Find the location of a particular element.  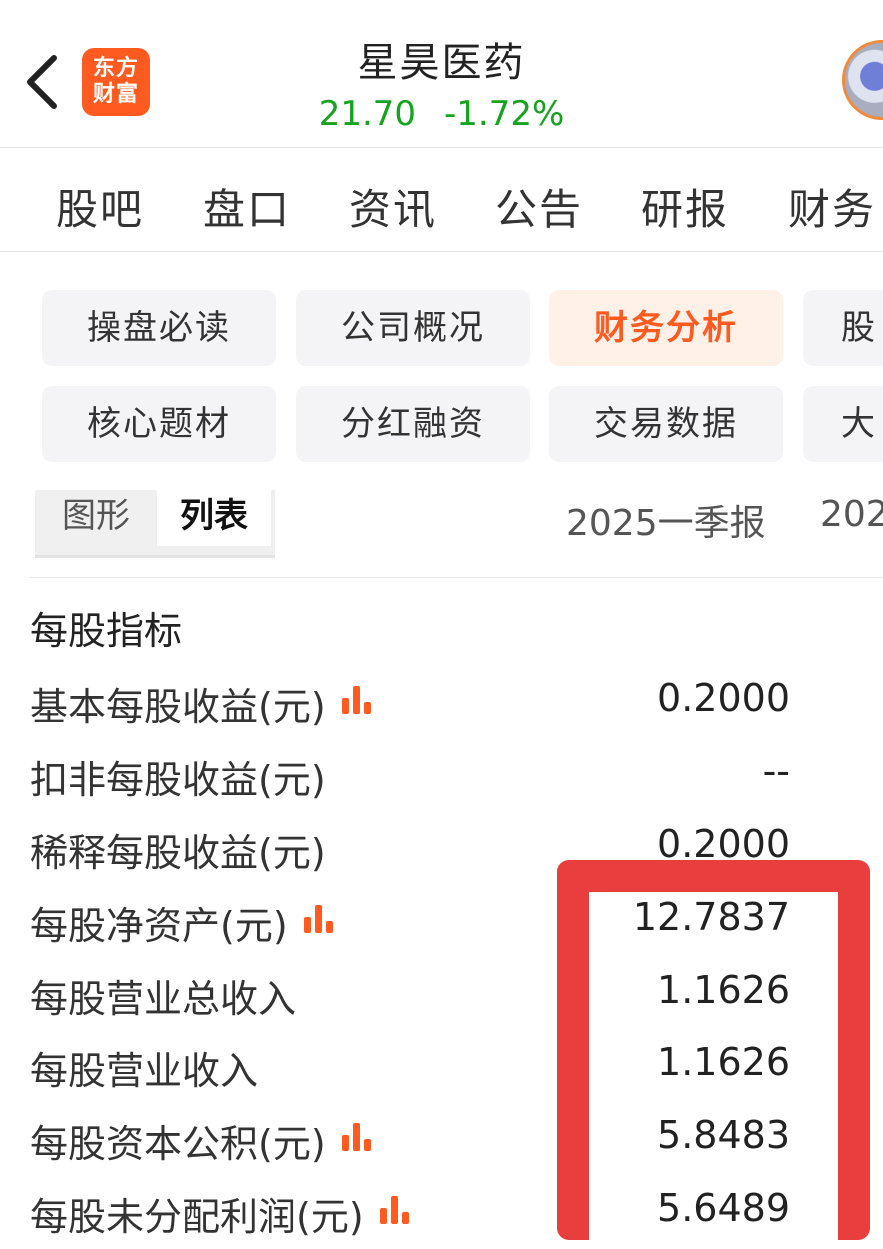

chip-dividends-financing: 分红融资 is located at coordinates (413, 424).